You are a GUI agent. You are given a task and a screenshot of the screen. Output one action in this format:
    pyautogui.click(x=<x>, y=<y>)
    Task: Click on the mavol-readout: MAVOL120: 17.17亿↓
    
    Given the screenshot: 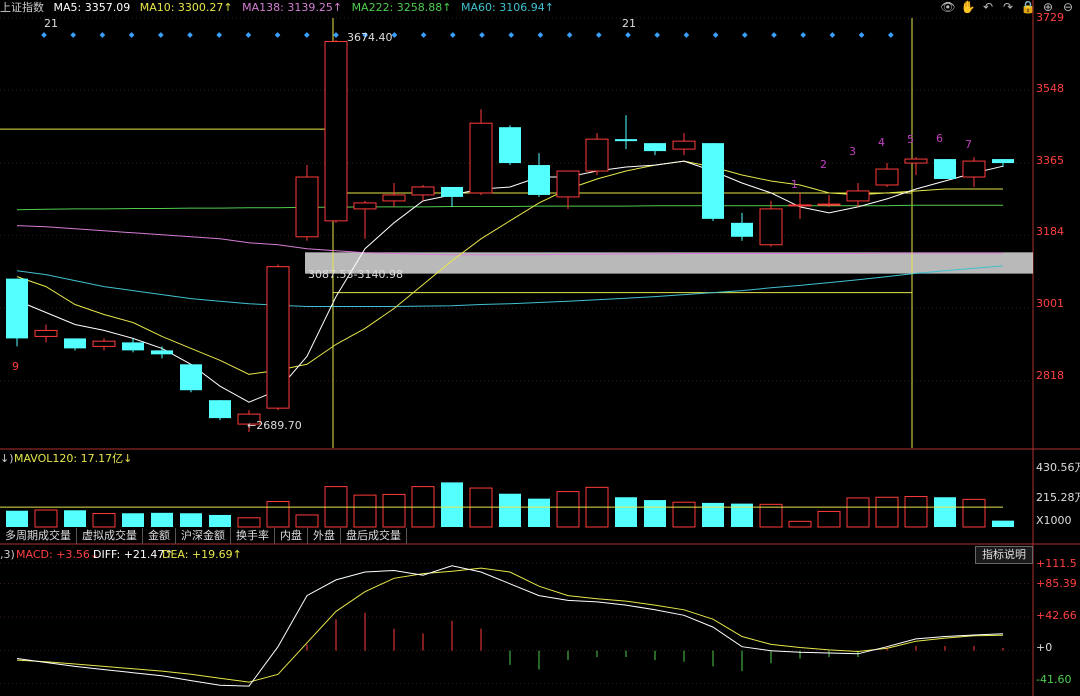 What is the action you would take?
    pyautogui.click(x=73, y=458)
    